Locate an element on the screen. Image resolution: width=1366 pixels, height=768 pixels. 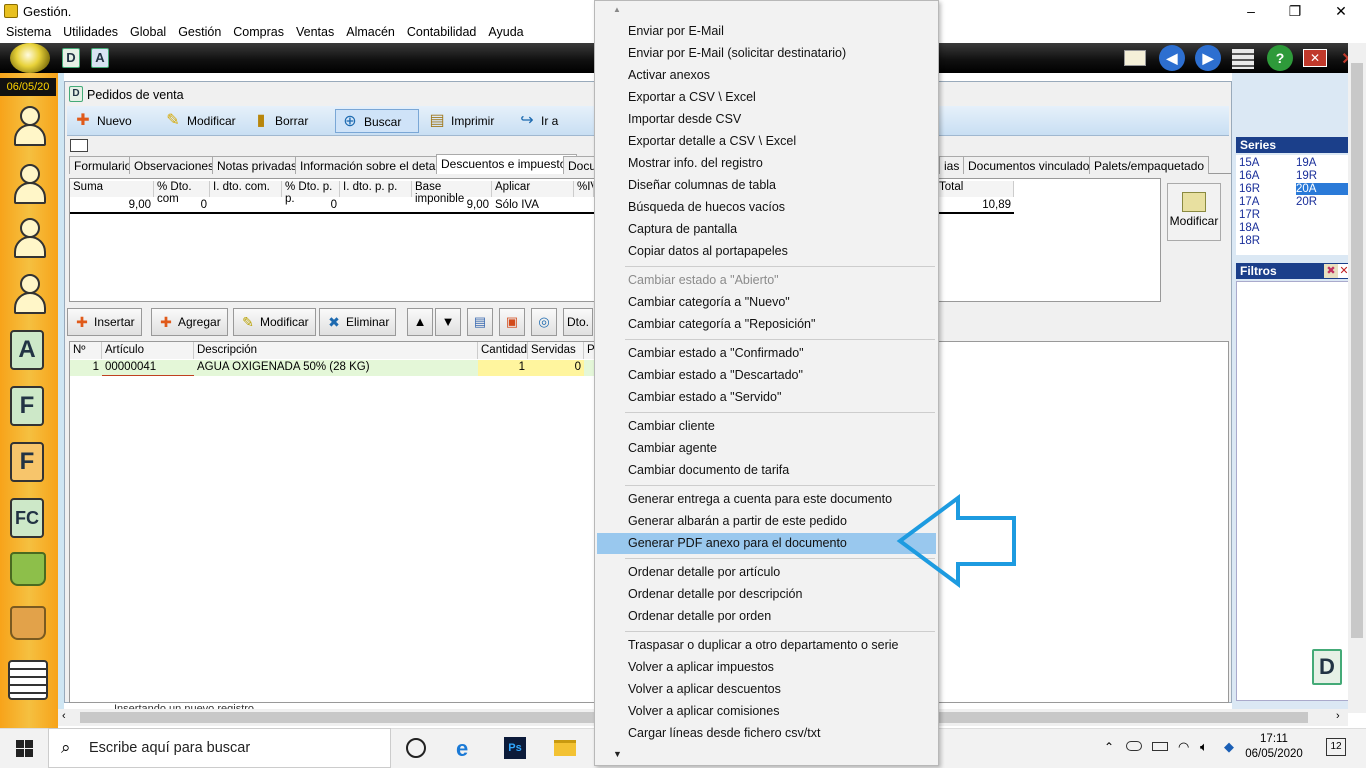
menu-utilidades: Utilidades is located at coordinates (90, 30).